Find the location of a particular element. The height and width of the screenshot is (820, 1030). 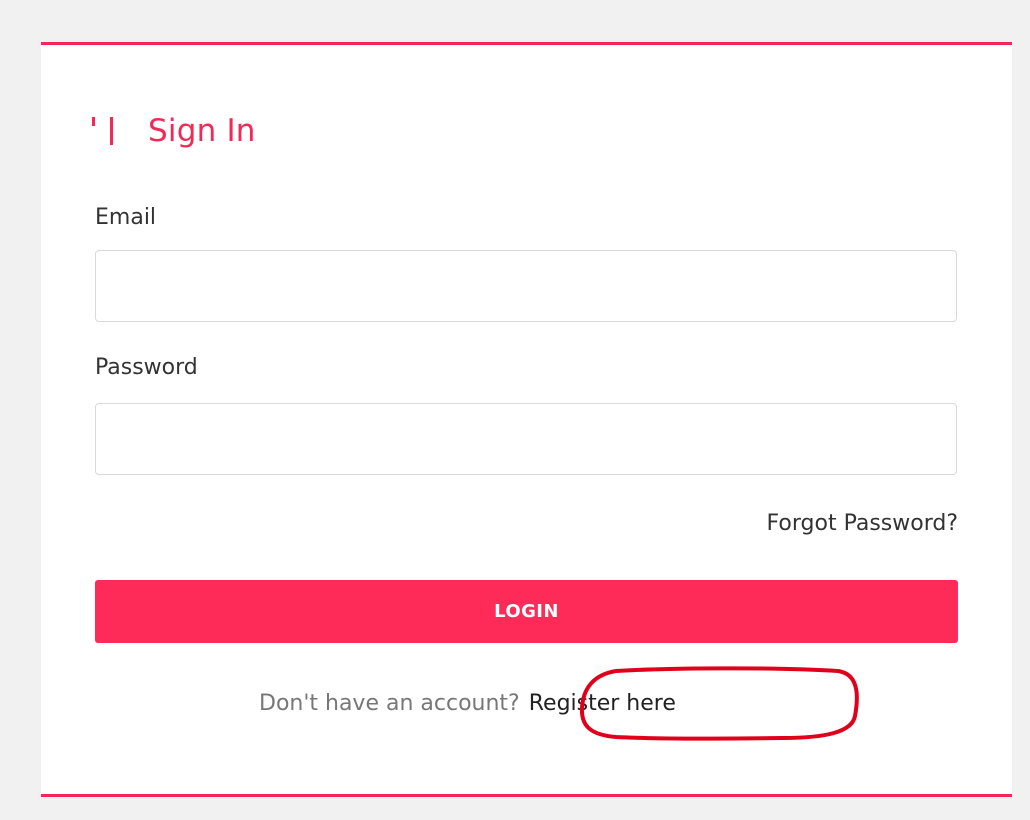

email-label: Email is located at coordinates (126, 217).